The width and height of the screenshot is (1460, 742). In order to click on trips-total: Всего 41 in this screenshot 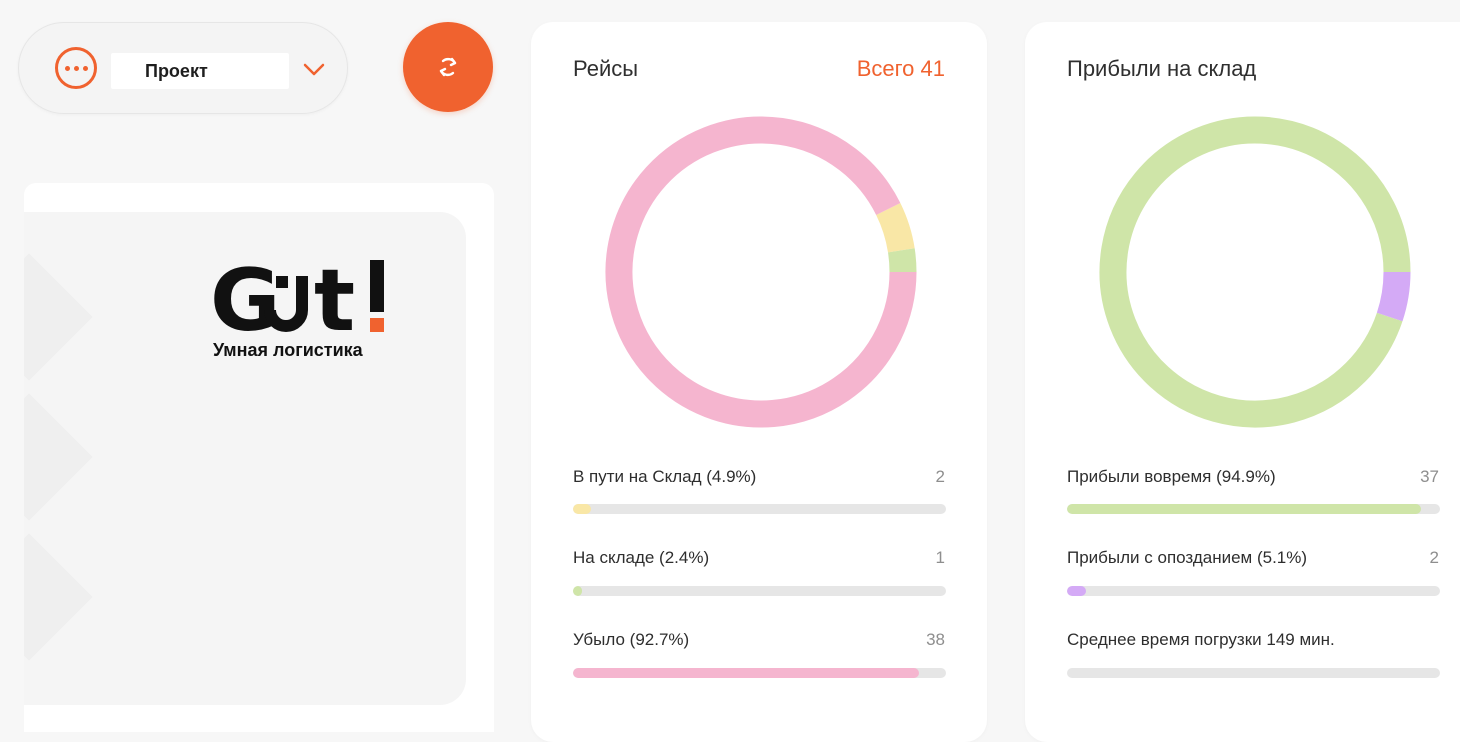, I will do `click(901, 69)`.